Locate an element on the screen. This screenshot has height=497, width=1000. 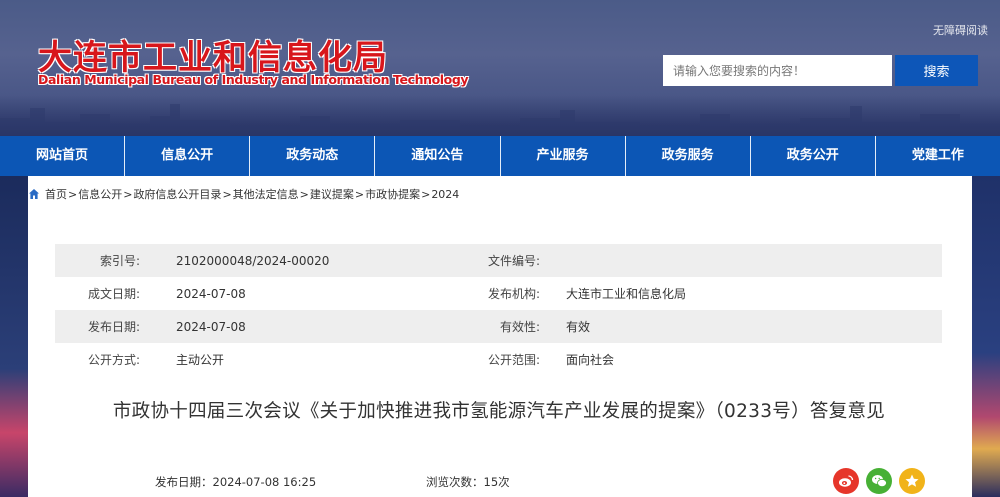
search-button: 搜索 is located at coordinates (936, 70).